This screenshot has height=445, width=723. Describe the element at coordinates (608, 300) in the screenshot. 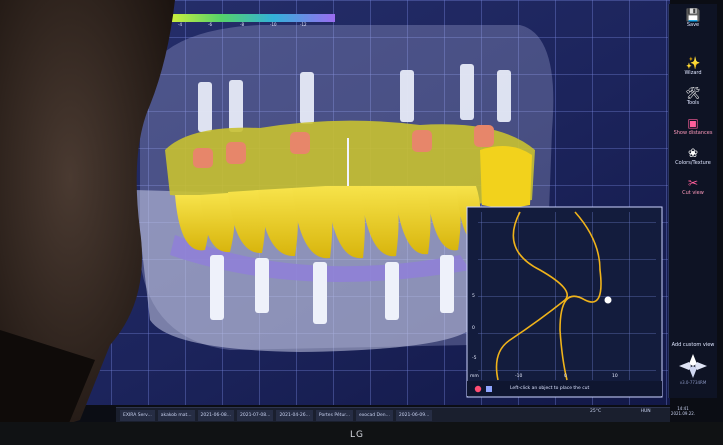

I see `cut-point-marker` at that location.